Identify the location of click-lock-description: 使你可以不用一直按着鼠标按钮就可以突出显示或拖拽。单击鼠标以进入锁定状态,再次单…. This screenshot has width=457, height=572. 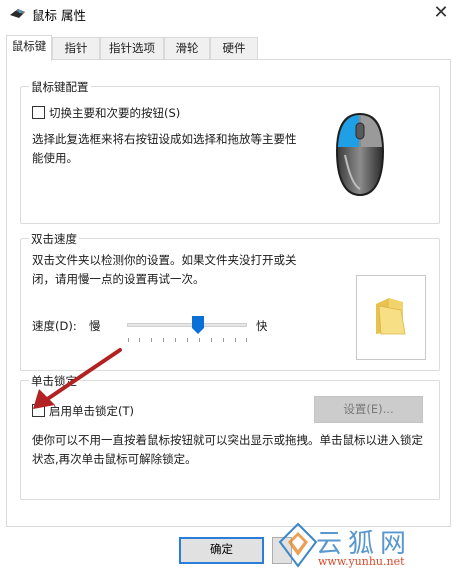
(227, 449).